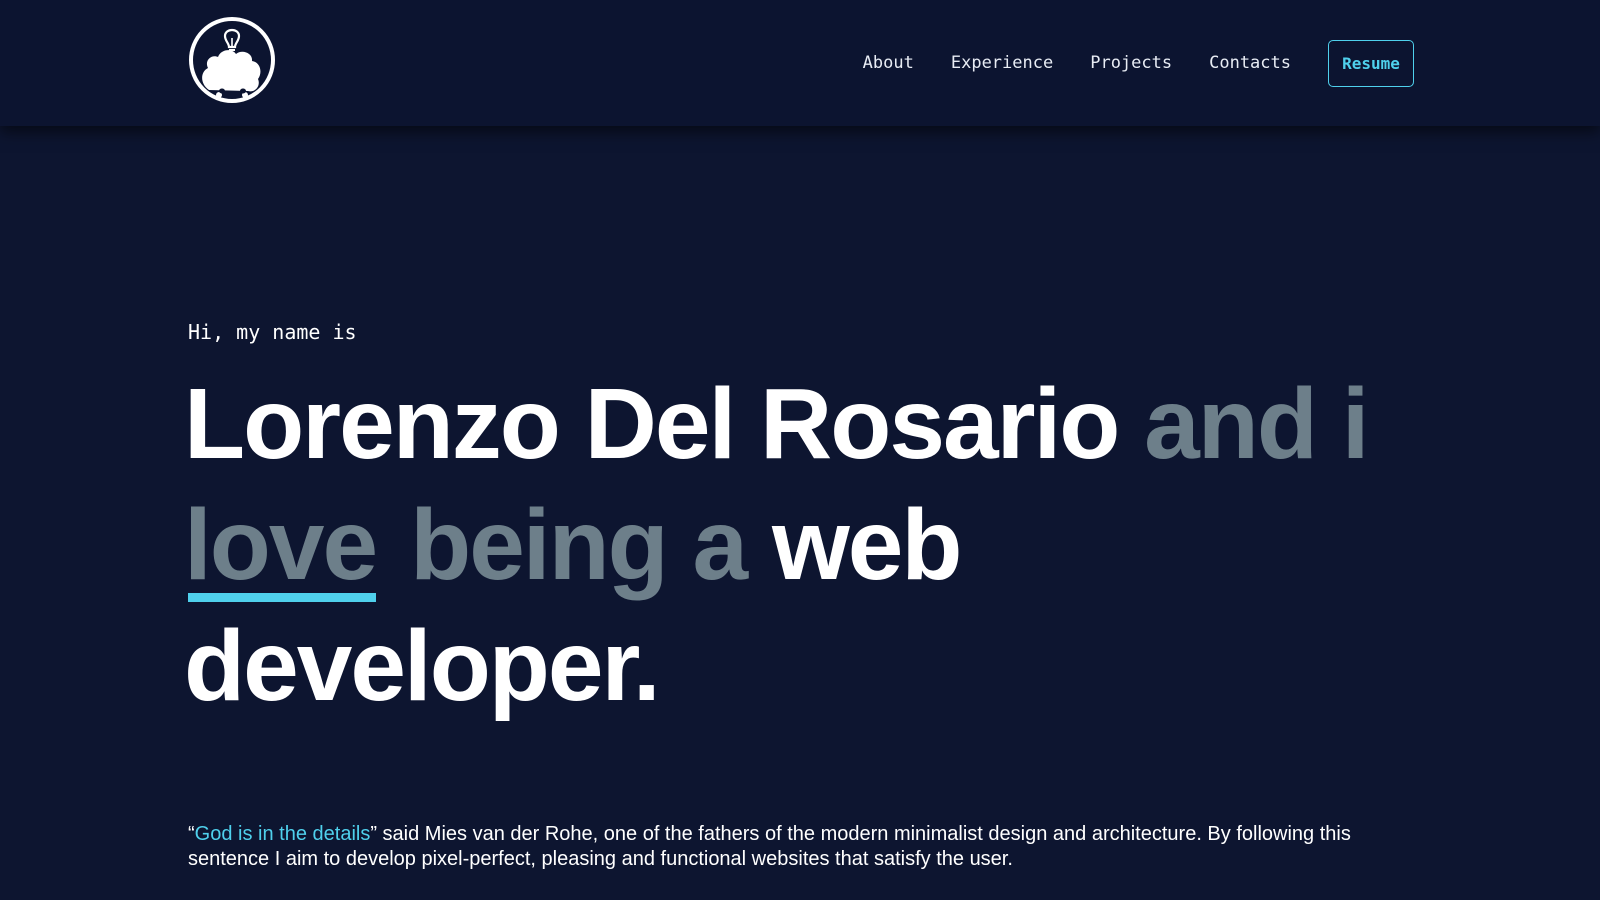 Image resolution: width=1600 pixels, height=900 pixels. What do you see at coordinates (888, 63) in the screenshot?
I see `nav-about: About` at bounding box center [888, 63].